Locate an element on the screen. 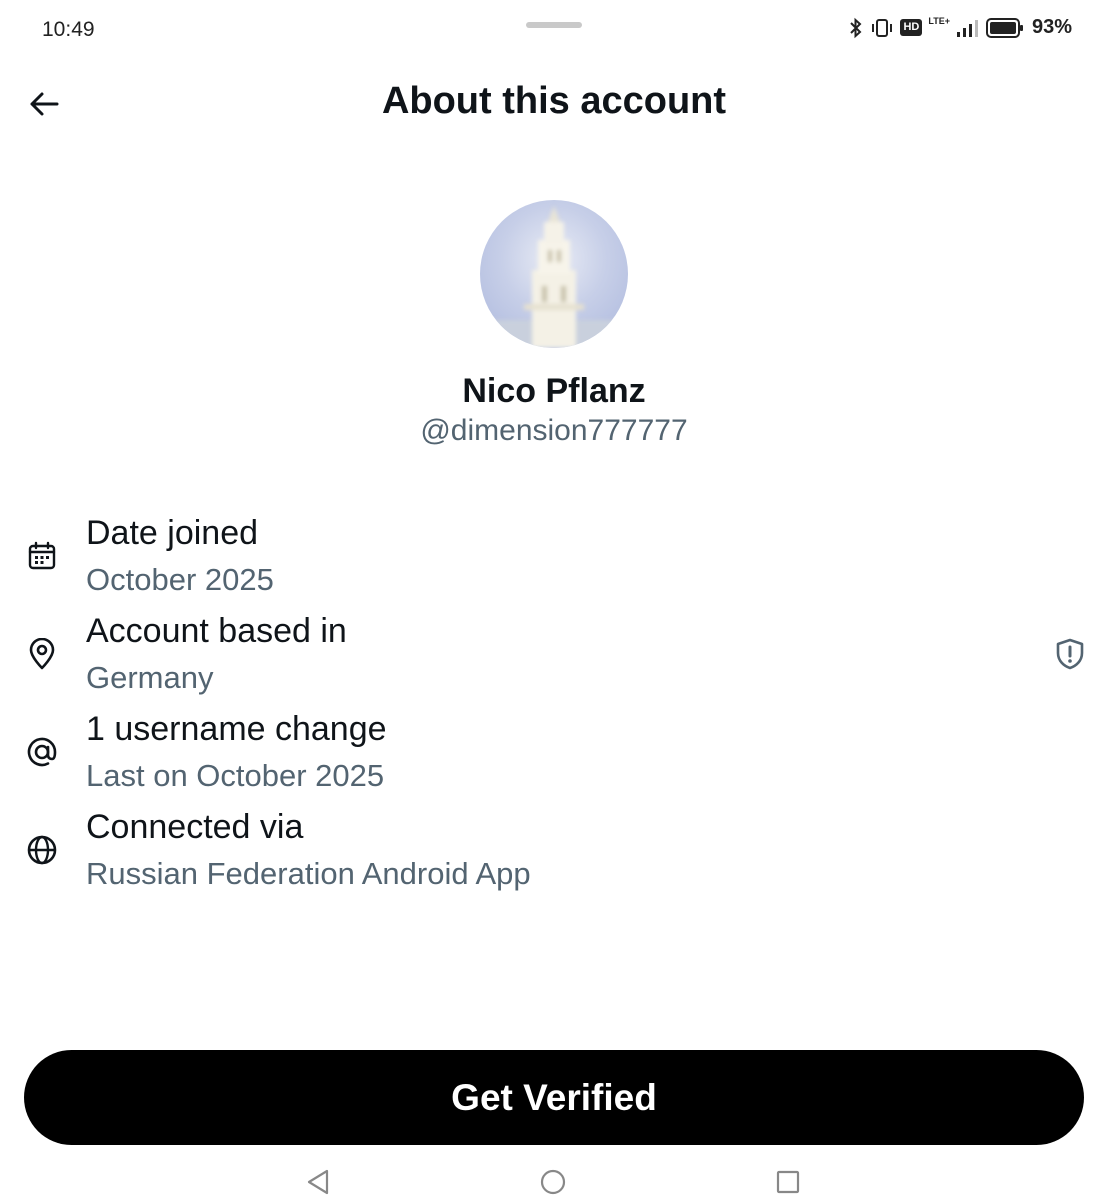  page-title: About this account is located at coordinates (554, 101).